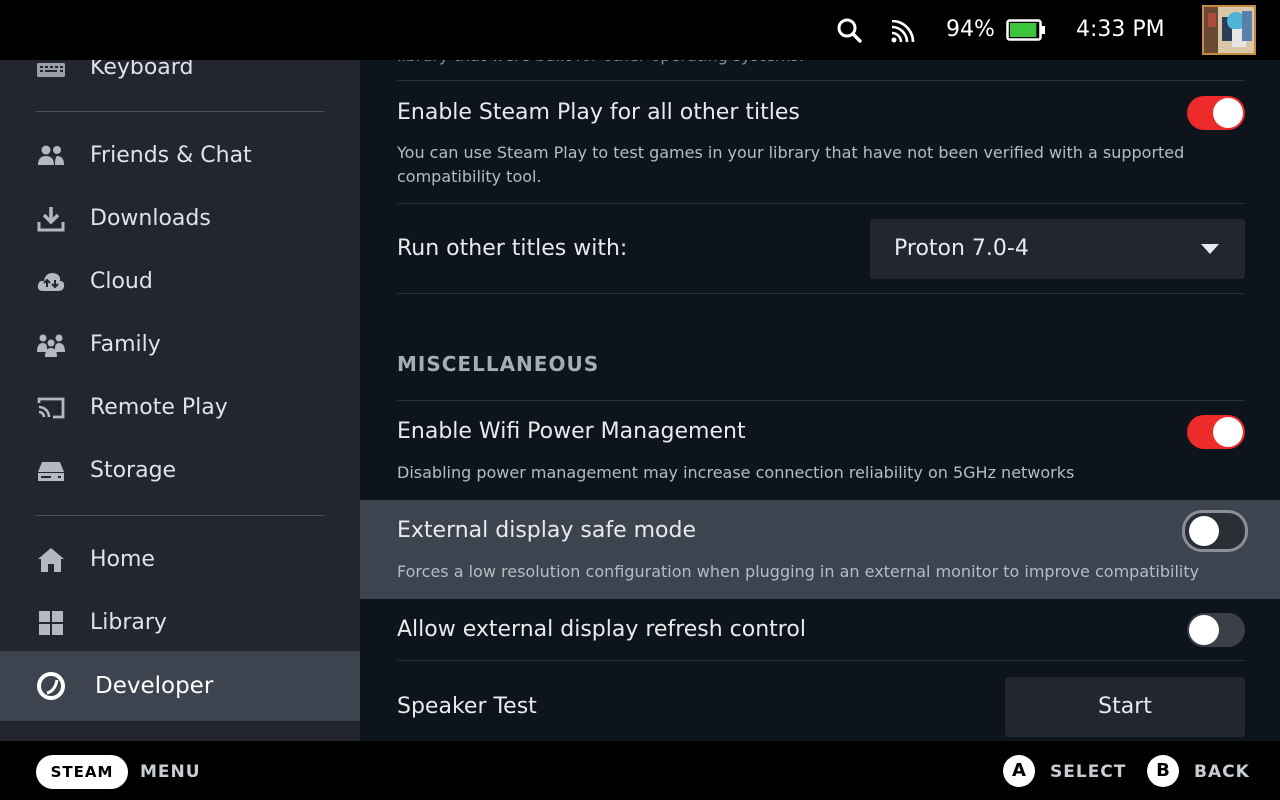 This screenshot has height=800, width=1280. What do you see at coordinates (601, 629) in the screenshot?
I see `ext-refresh-label: Allow external display refresh control` at bounding box center [601, 629].